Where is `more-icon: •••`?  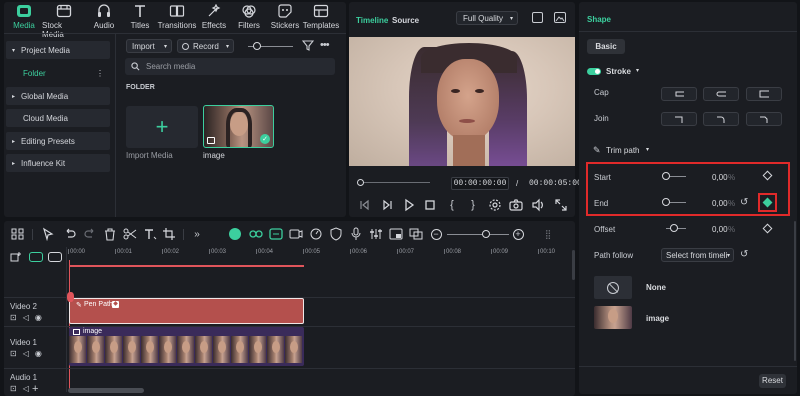 more-icon: ••• is located at coordinates (325, 45).